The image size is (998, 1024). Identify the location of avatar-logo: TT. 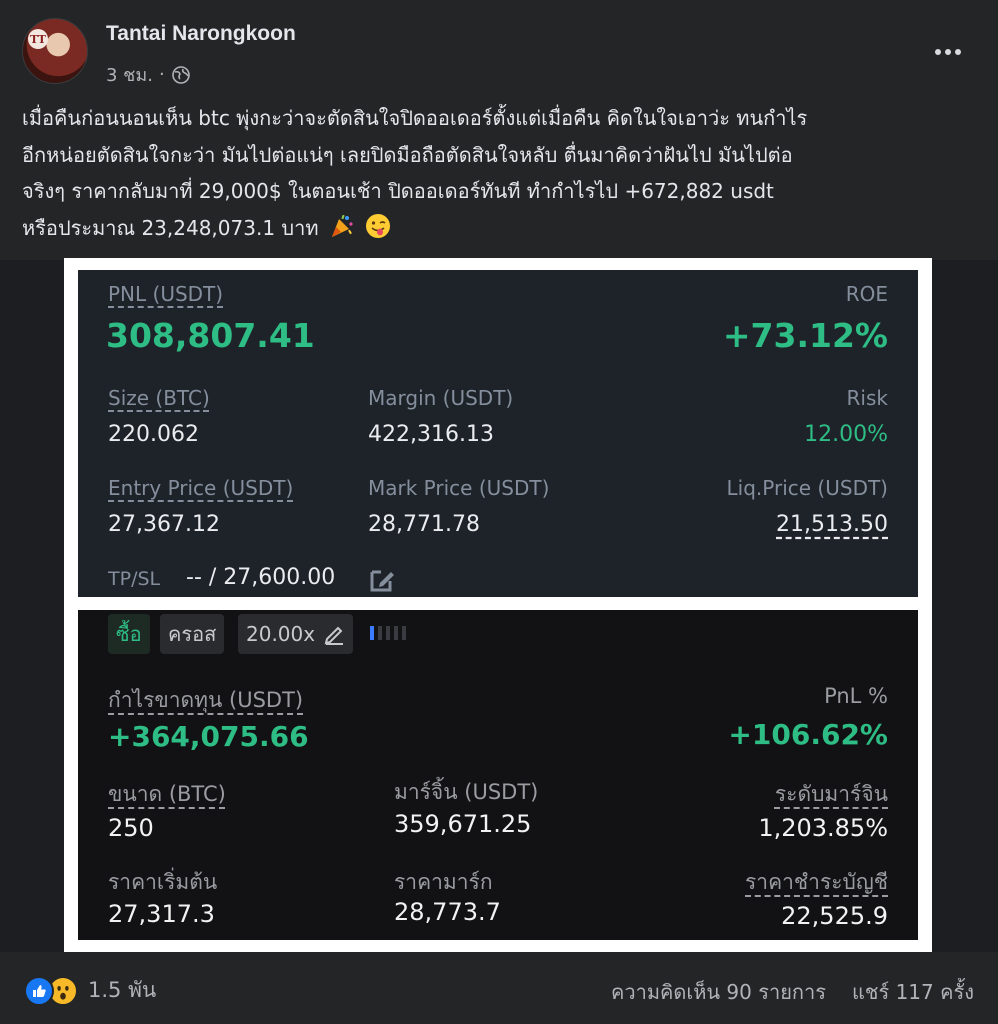
(38, 39).